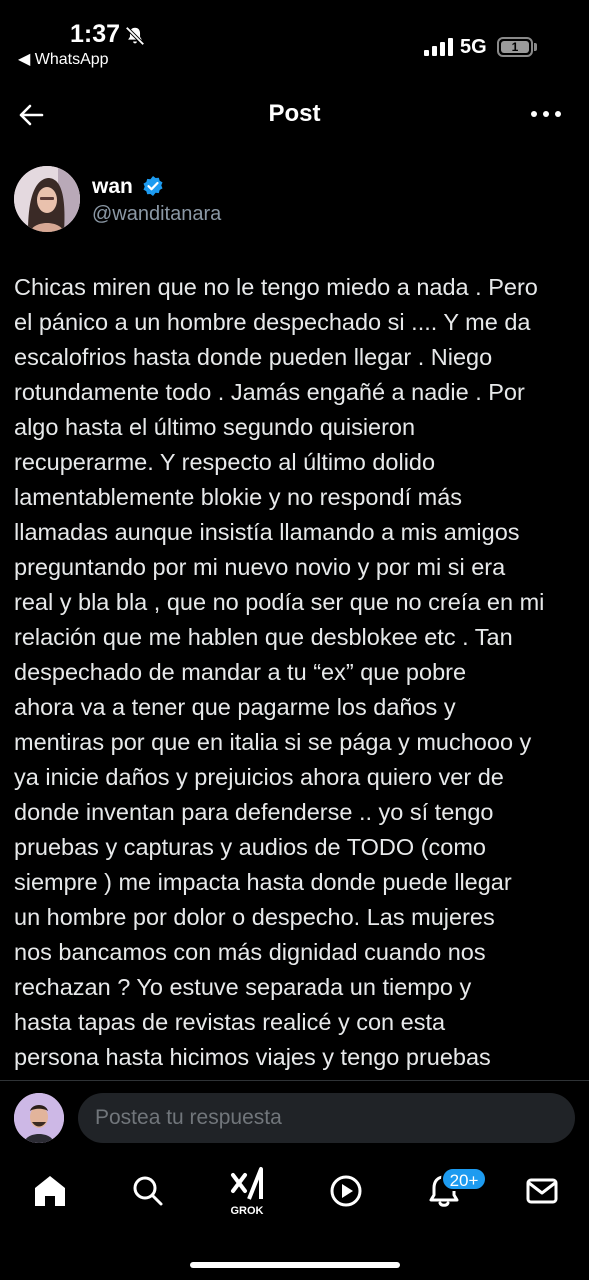 The image size is (589, 1280). What do you see at coordinates (295, 1265) in the screenshot?
I see `home-indicator` at bounding box center [295, 1265].